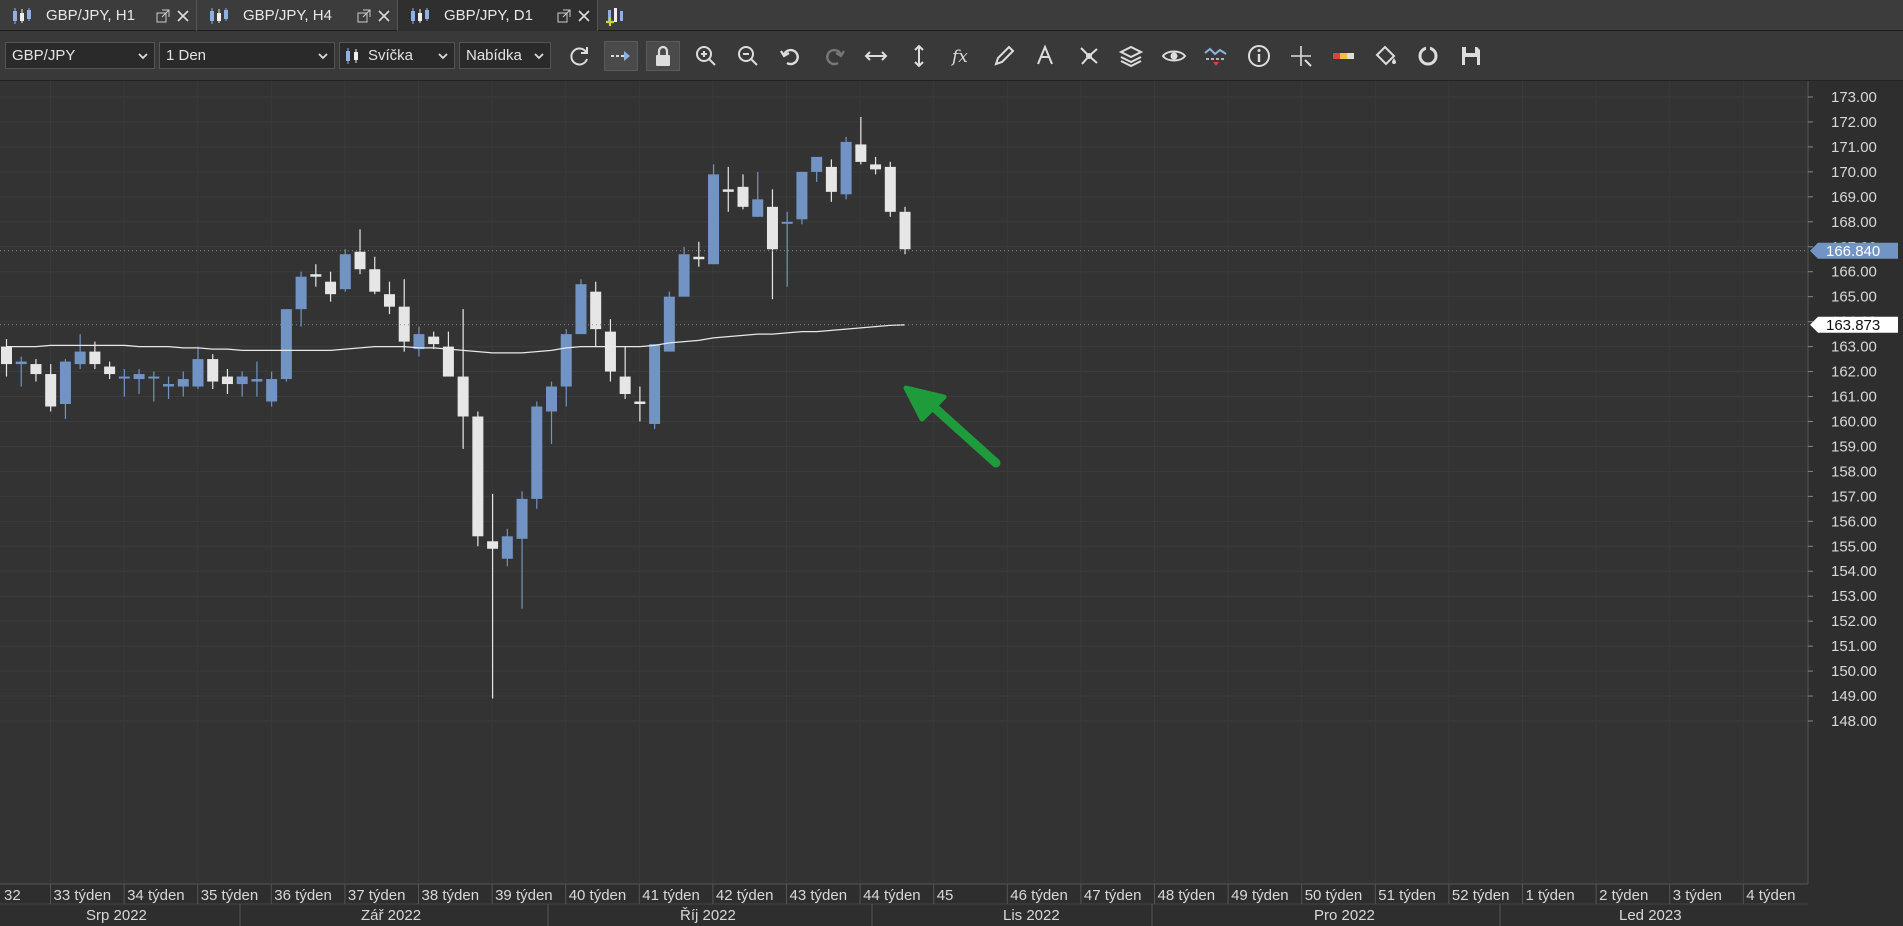 This screenshot has height=926, width=1903. I want to click on zoom-in-button, so click(706, 56).